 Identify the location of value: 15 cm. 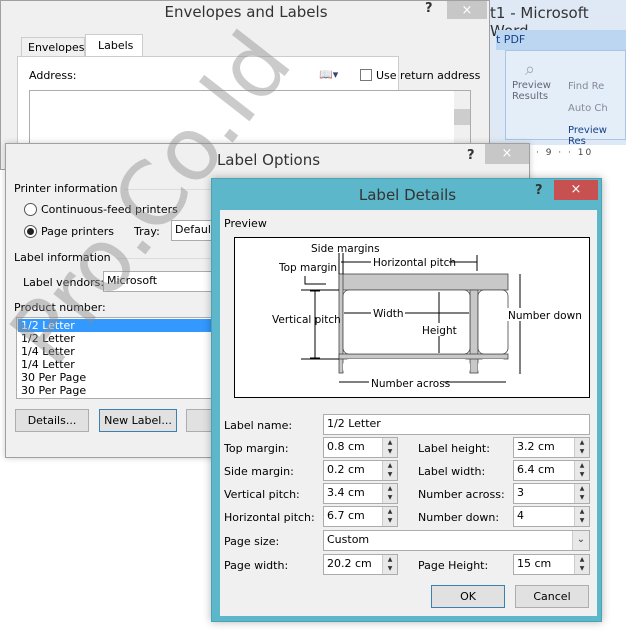
(534, 563).